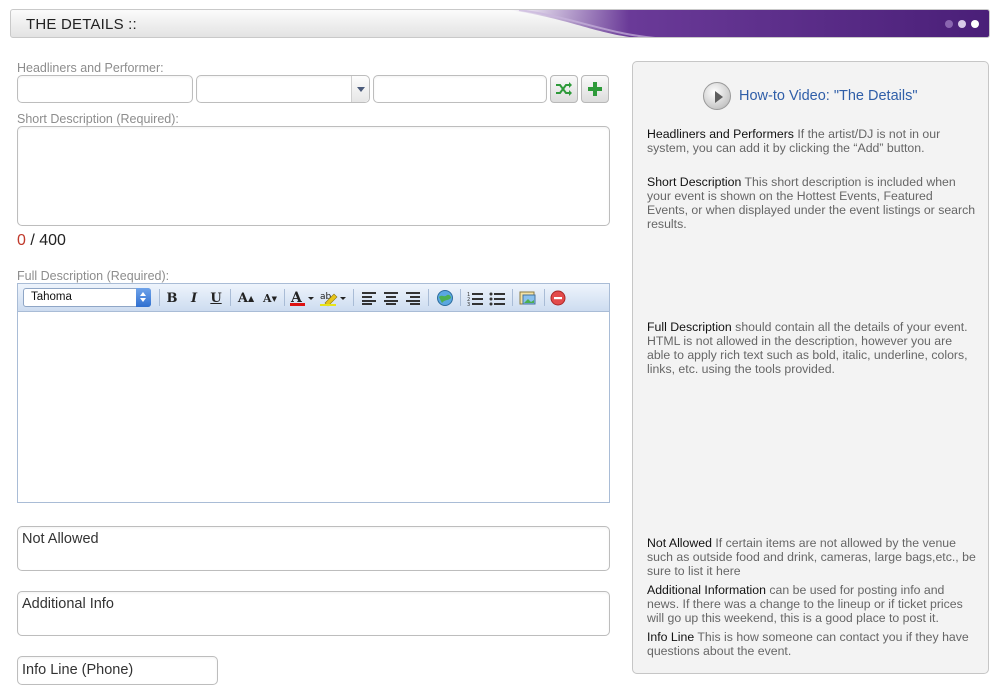  I want to click on performer-search-input, so click(460, 89).